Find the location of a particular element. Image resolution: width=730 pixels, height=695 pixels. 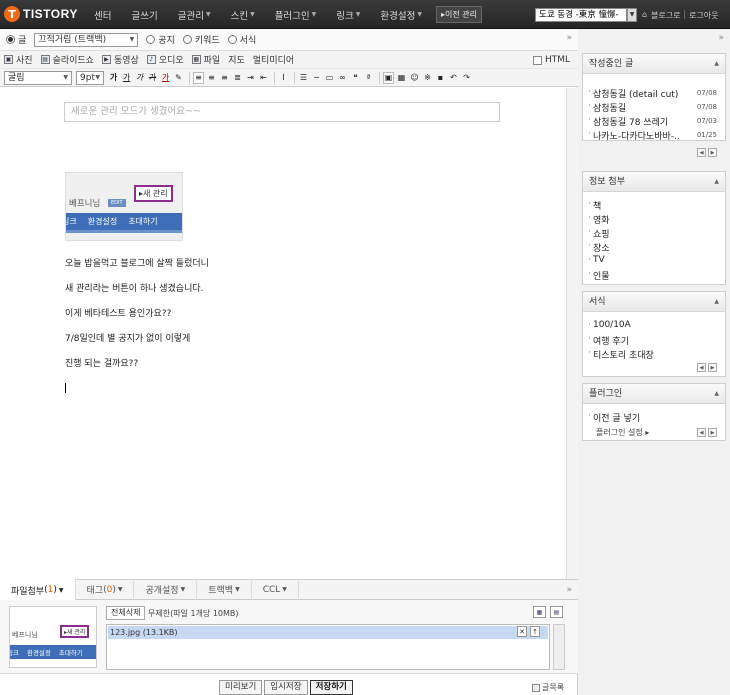

file-list-scrollbar is located at coordinates (559, 647).